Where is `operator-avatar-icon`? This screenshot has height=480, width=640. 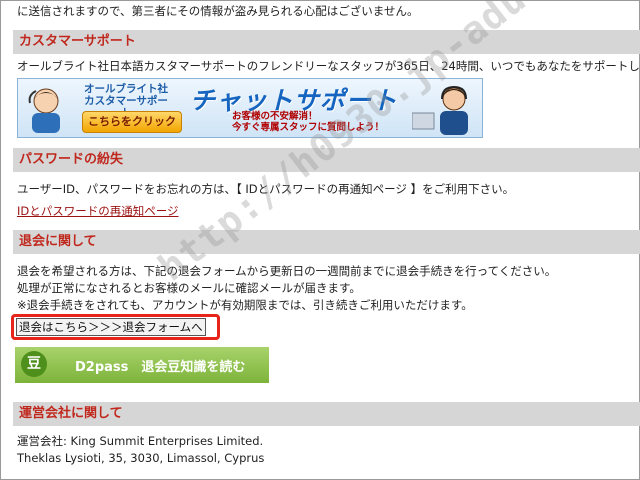 operator-avatar-icon is located at coordinates (44, 110).